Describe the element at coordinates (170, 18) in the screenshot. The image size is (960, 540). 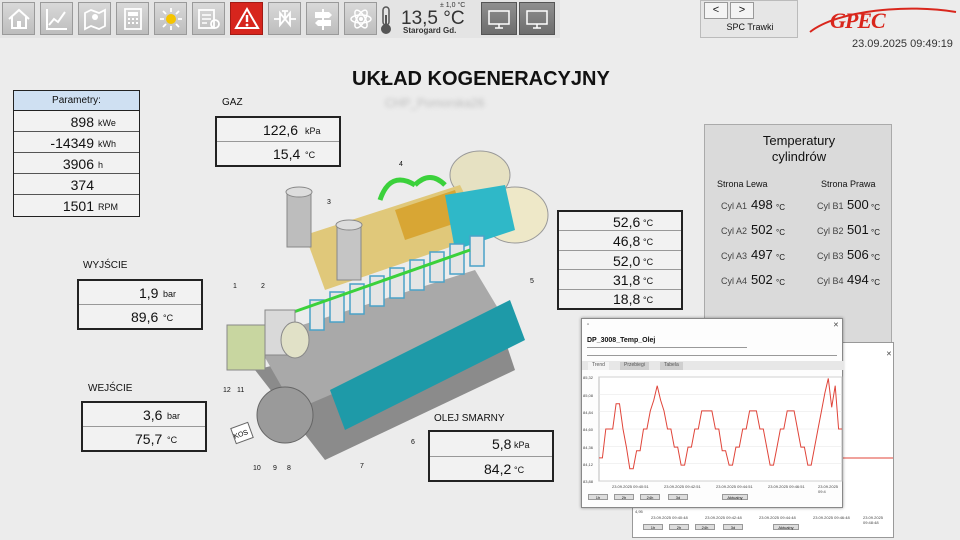
I see `sun-icon` at that location.